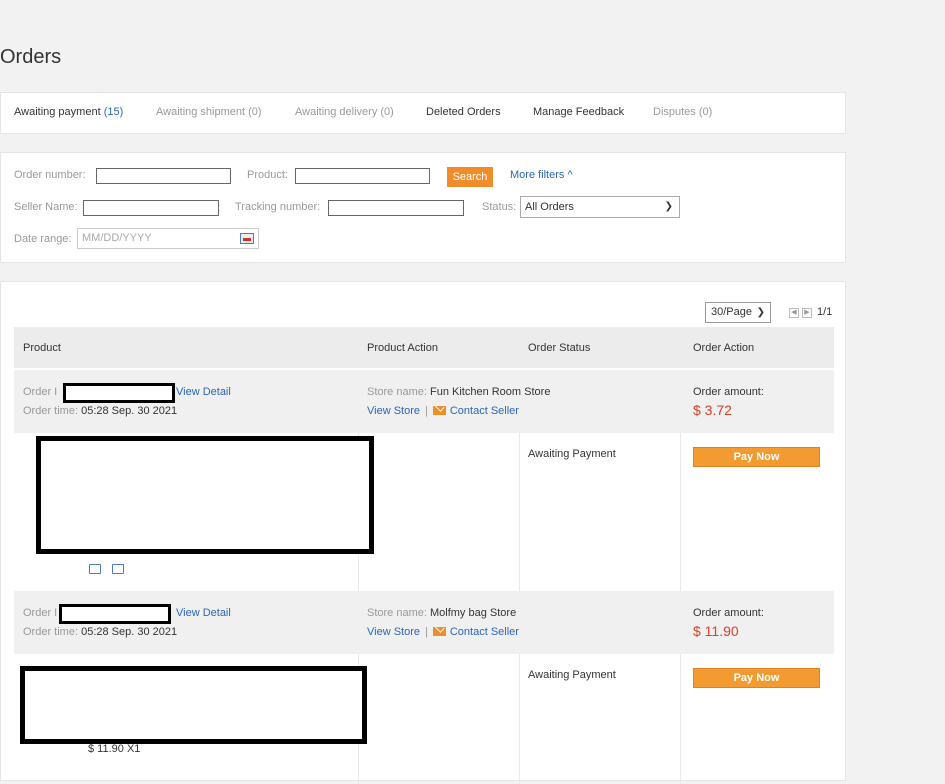 This screenshot has height=784, width=945. I want to click on calendar-icon, so click(247, 238).